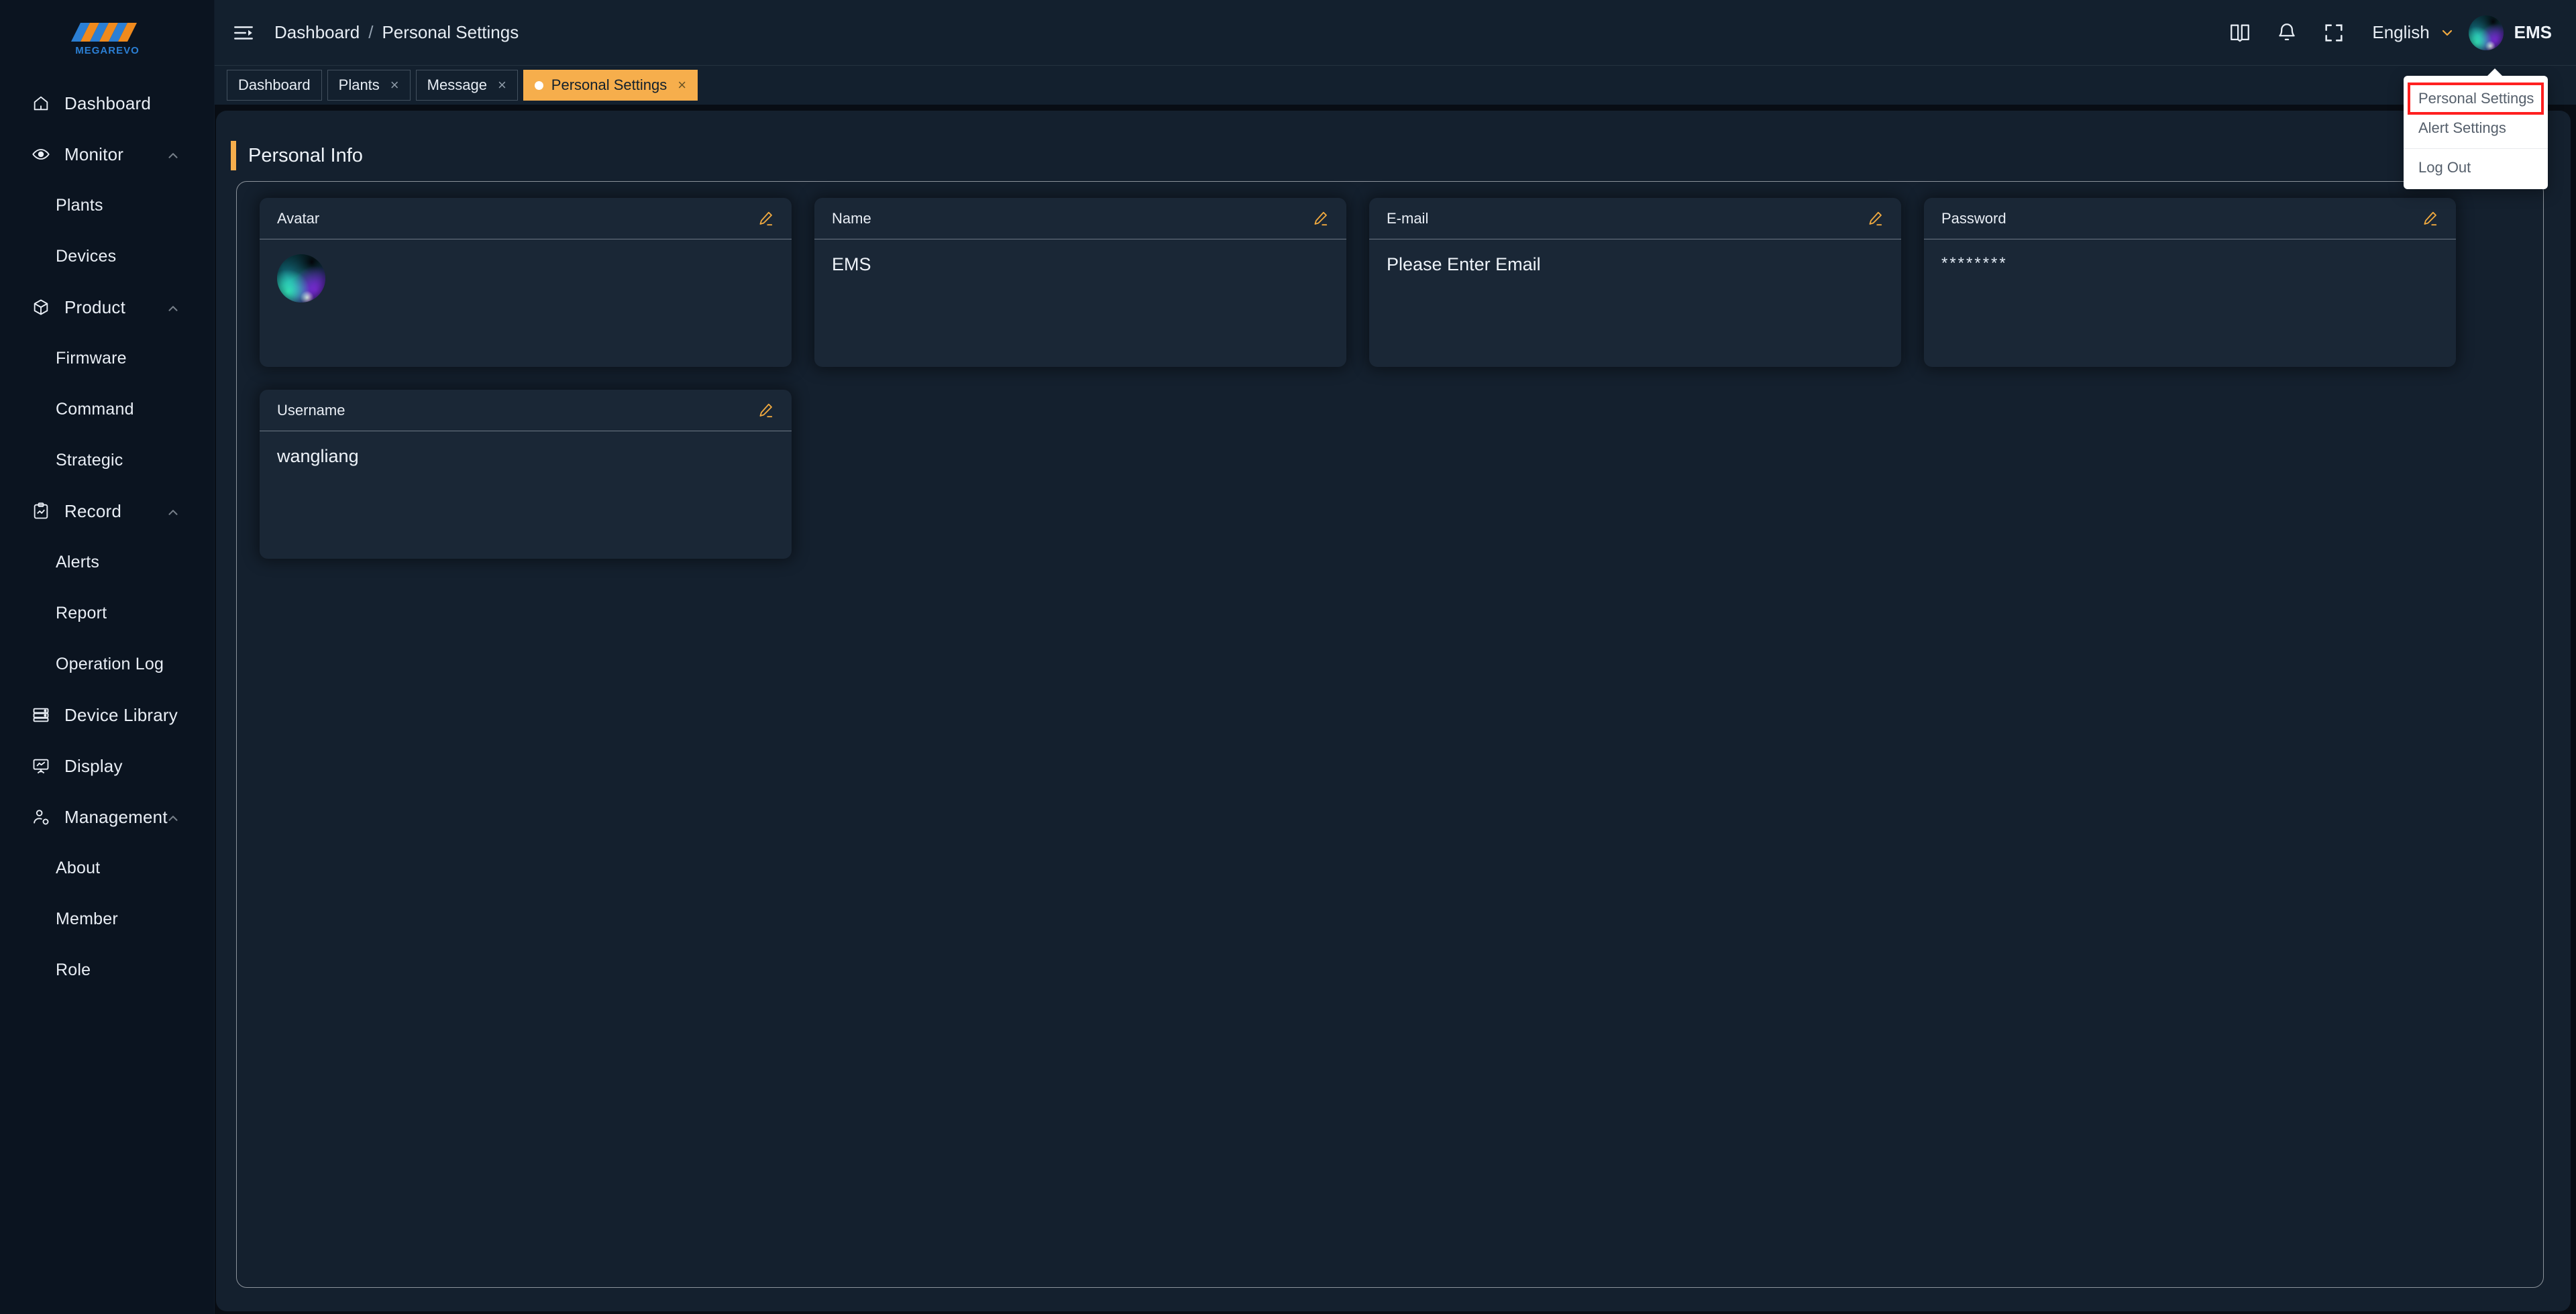 This screenshot has height=1314, width=2576. Describe the element at coordinates (95, 306) in the screenshot. I see `sidebar-item-label: Product` at that location.